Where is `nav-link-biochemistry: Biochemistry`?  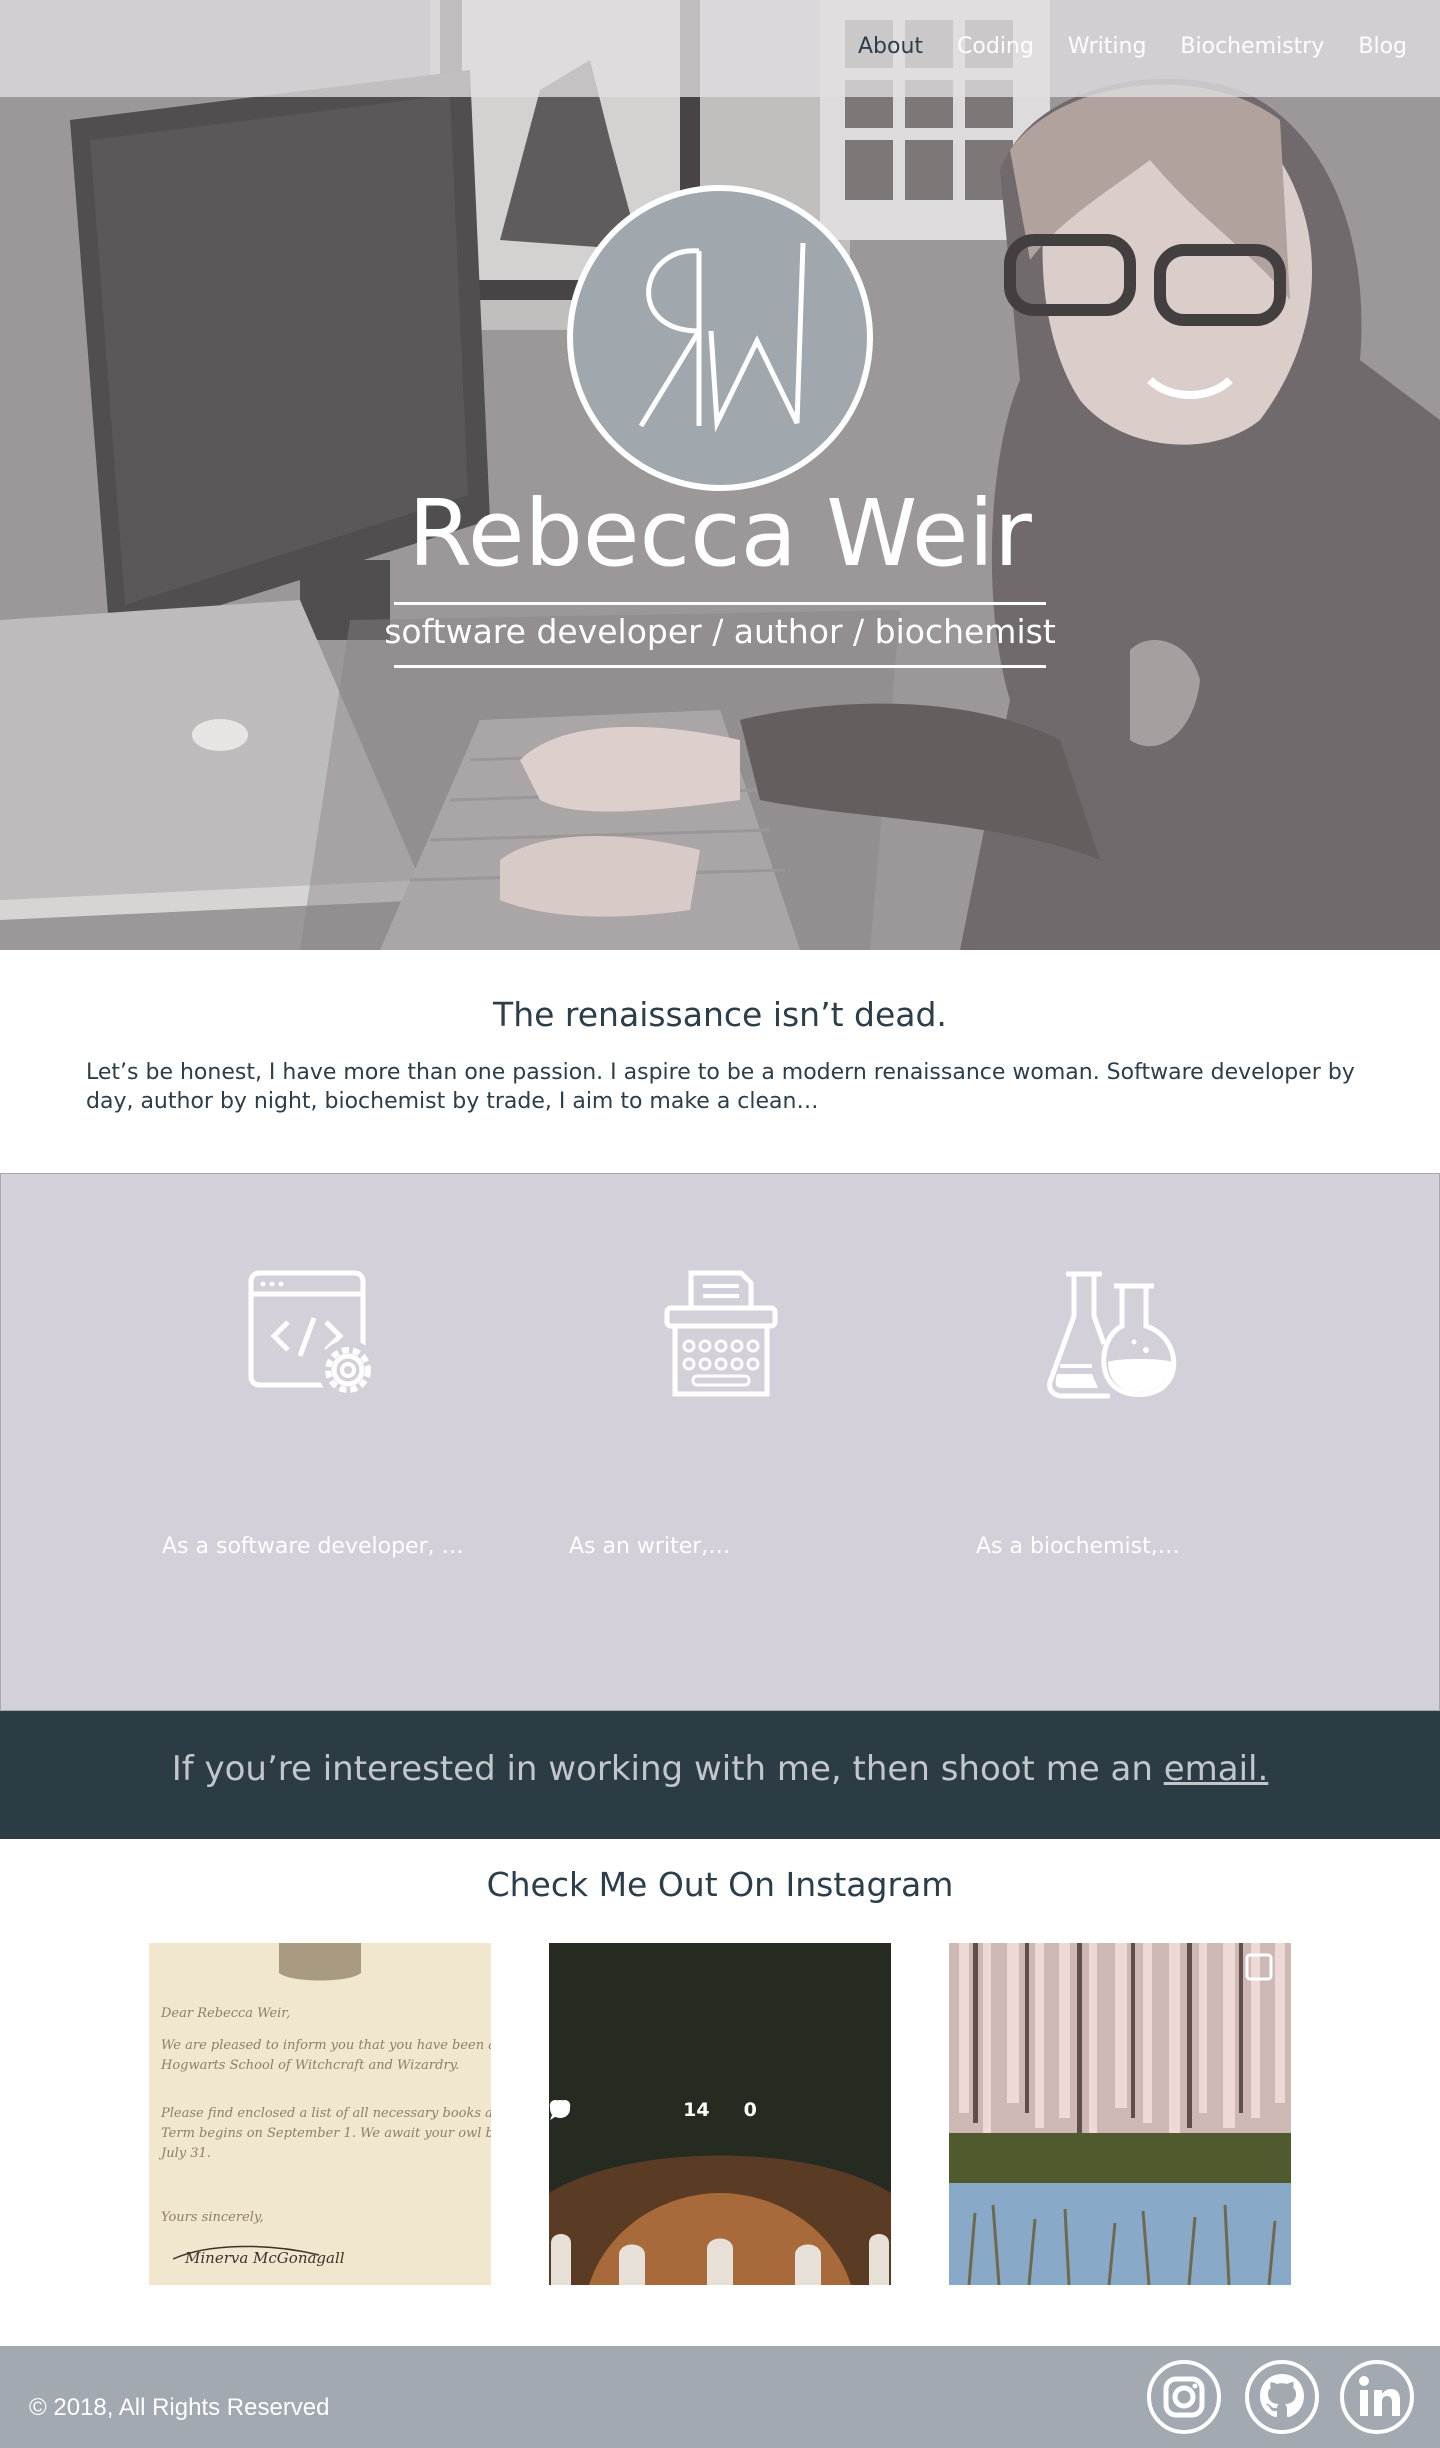 nav-link-biochemistry: Biochemistry is located at coordinates (1252, 46).